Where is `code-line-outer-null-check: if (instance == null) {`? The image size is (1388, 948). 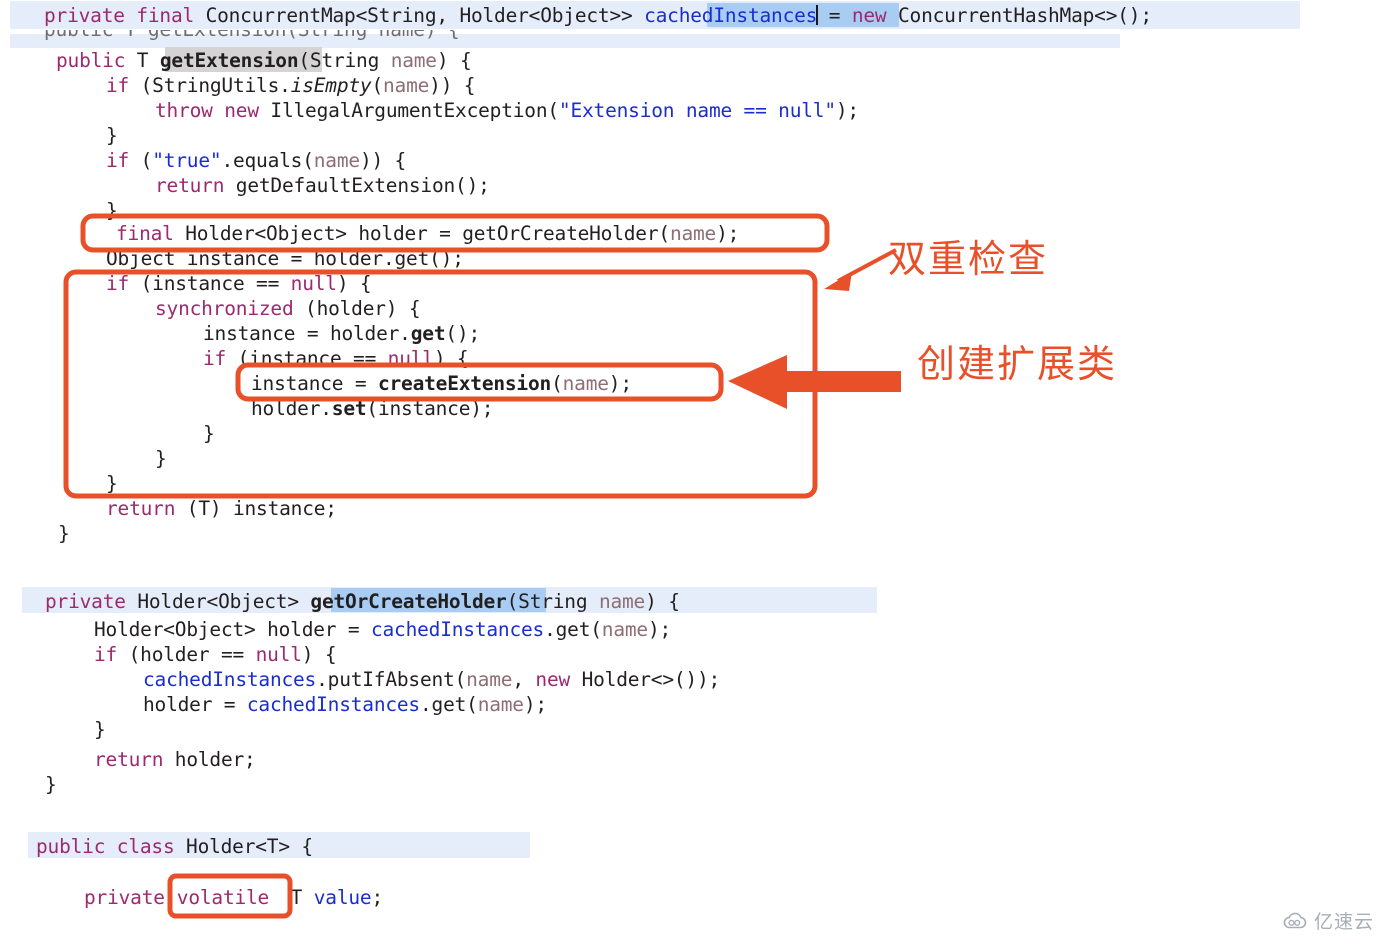
code-line-outer-null-check: if (instance == null) { is located at coordinates (239, 283).